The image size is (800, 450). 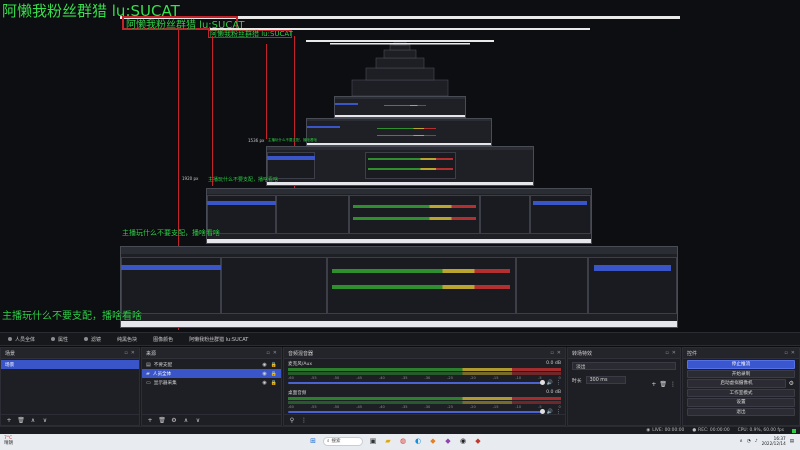 I want to click on exit-button: 退出, so click(x=741, y=411).